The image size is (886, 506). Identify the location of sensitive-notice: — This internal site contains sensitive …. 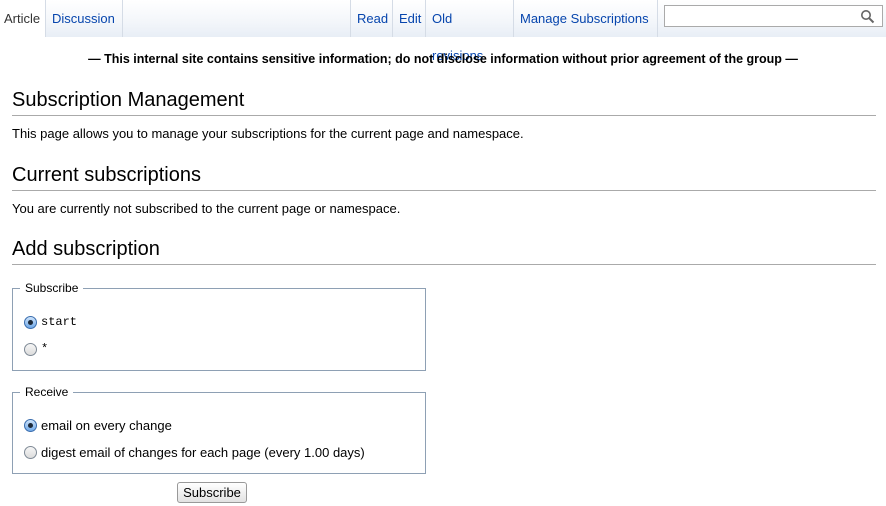
(443, 59).